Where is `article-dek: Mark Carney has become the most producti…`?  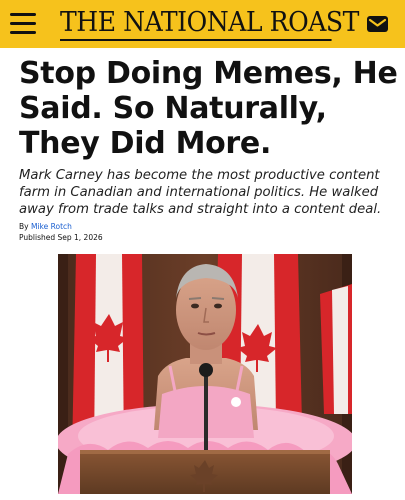
article-dek: Mark Carney has become the most producti… is located at coordinates (200, 192).